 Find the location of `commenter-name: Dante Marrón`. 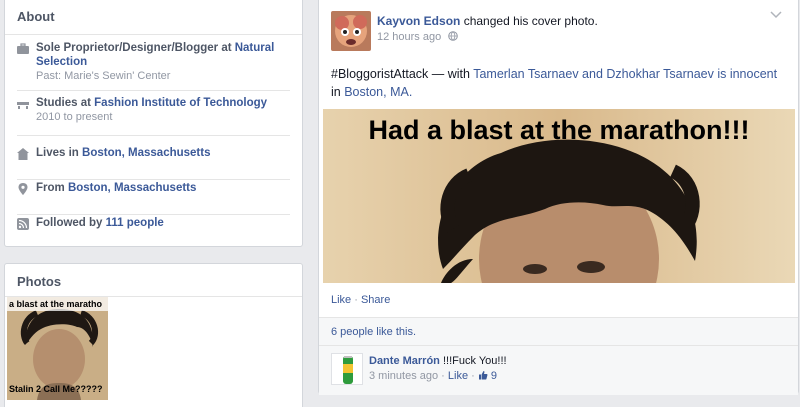

commenter-name: Dante Marrón is located at coordinates (404, 361).